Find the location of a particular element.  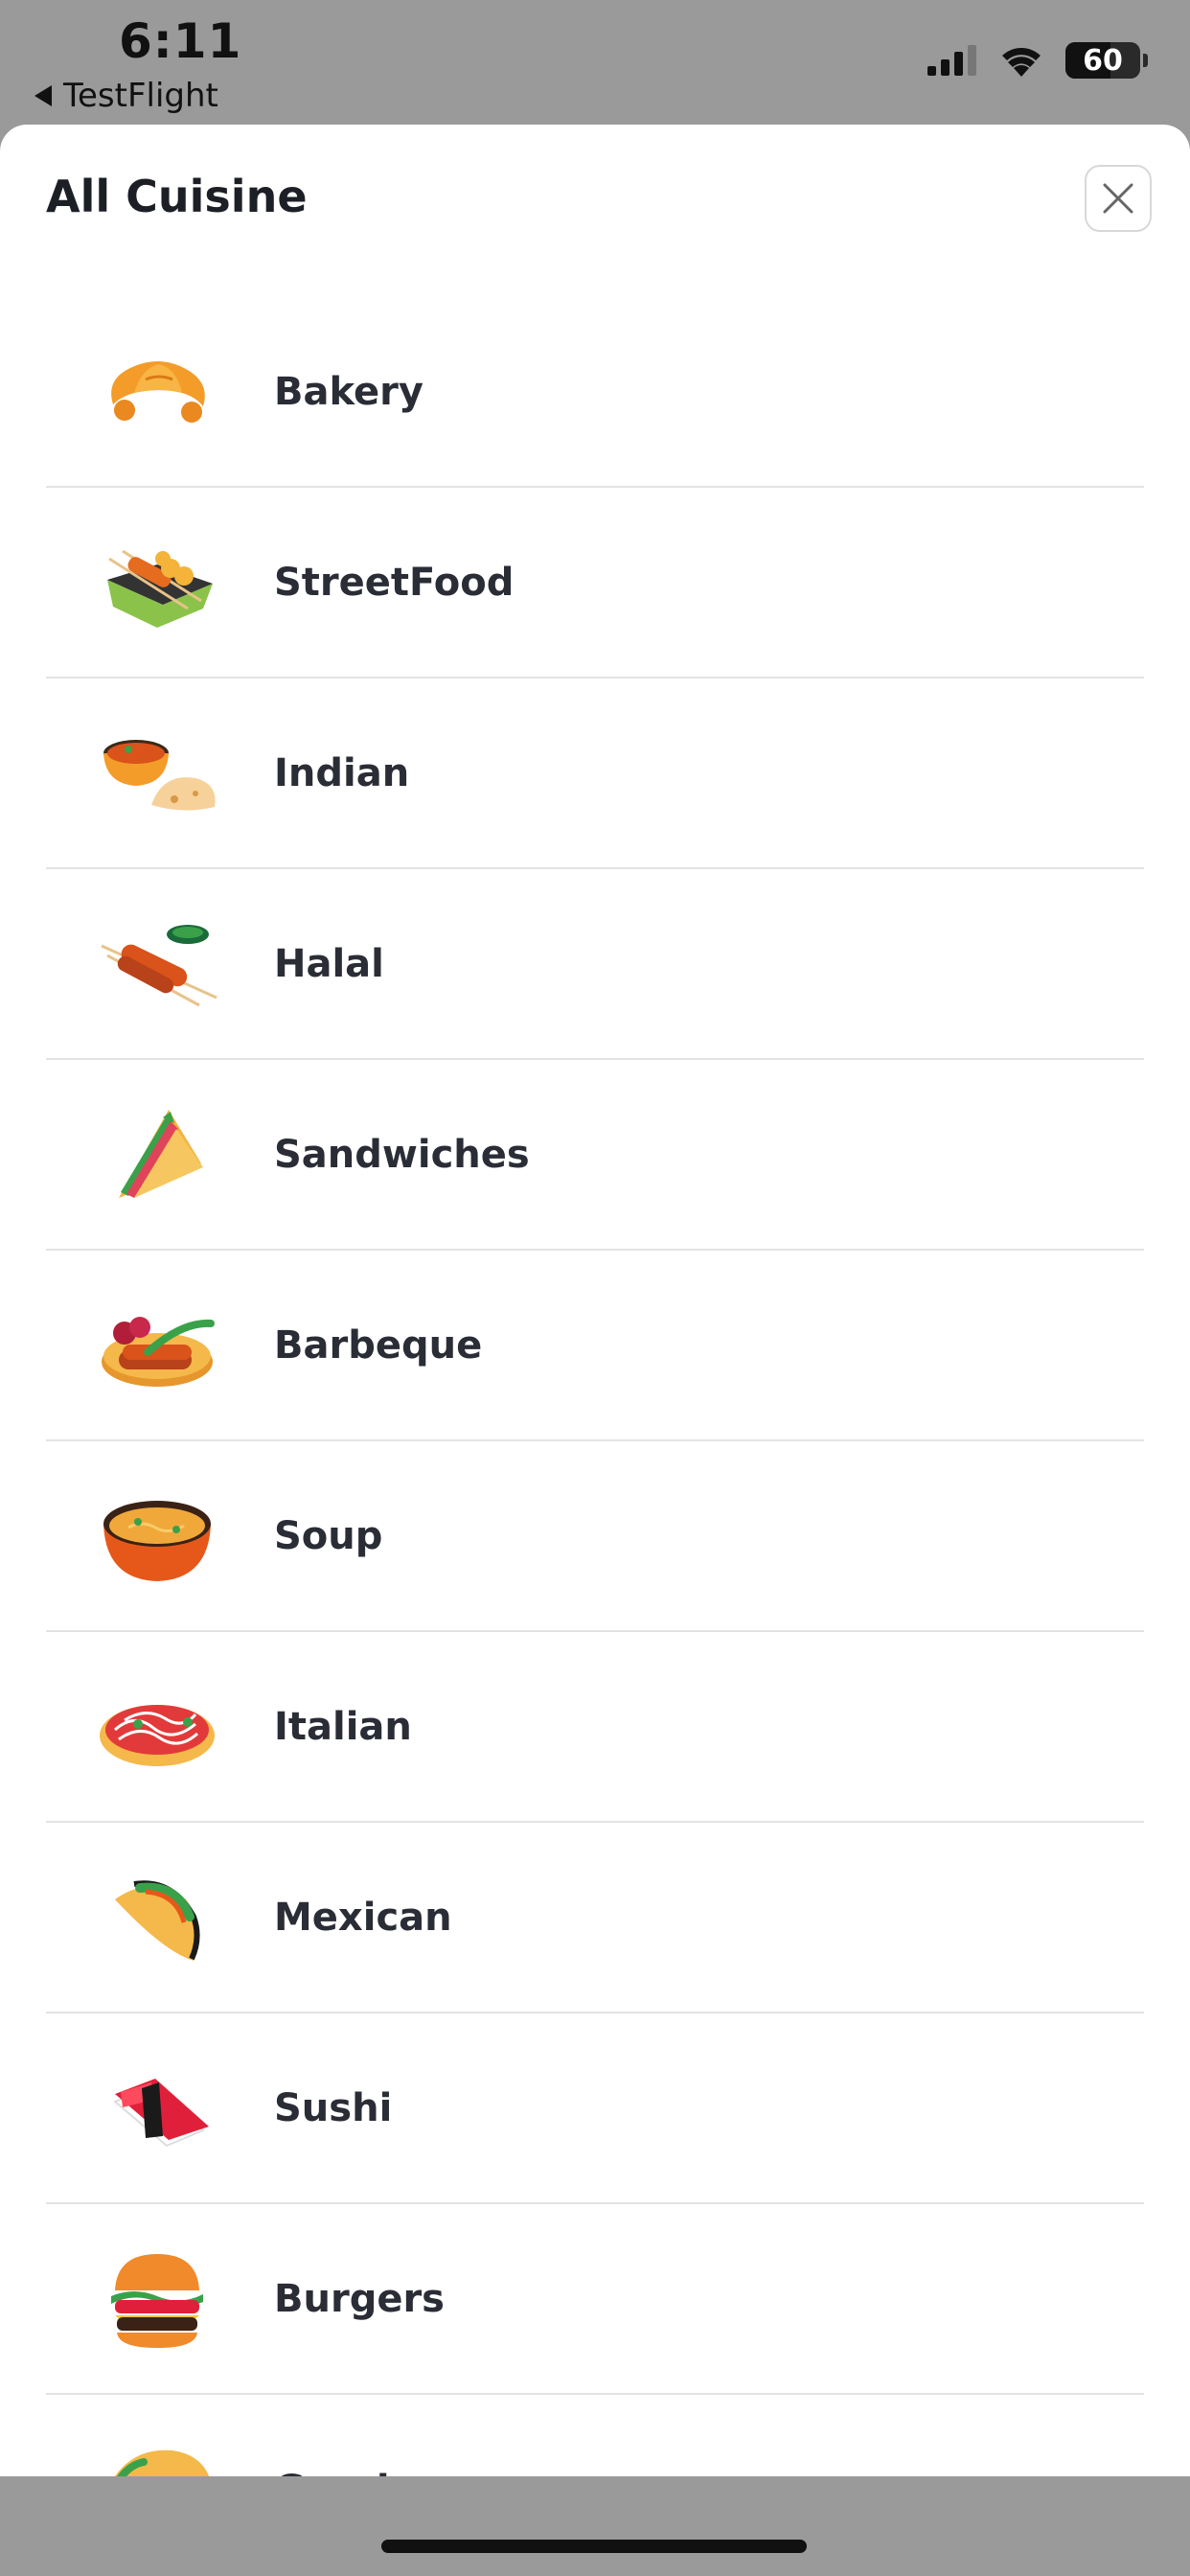

cuisine-item-bakery: Bakery is located at coordinates (595, 392).